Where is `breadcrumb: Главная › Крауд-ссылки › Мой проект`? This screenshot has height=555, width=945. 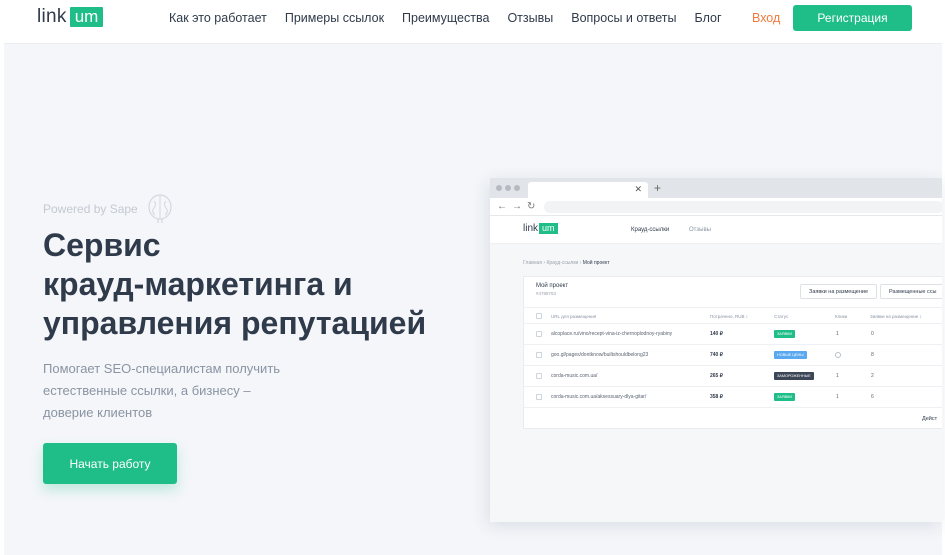 breadcrumb: Главная › Крауд-ссылки › Мой проект is located at coordinates (566, 263).